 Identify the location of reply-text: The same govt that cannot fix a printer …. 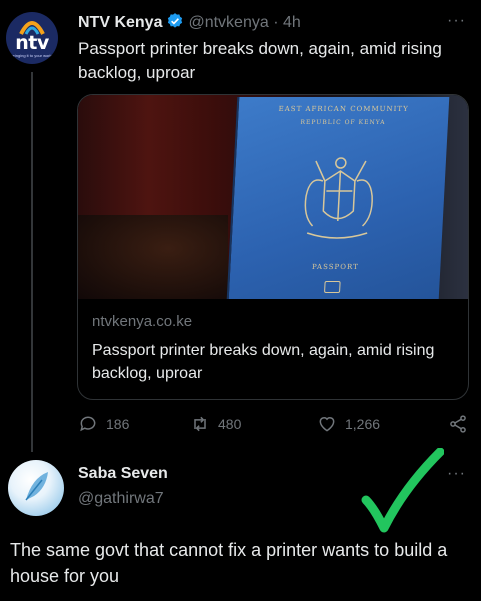
(229, 563).